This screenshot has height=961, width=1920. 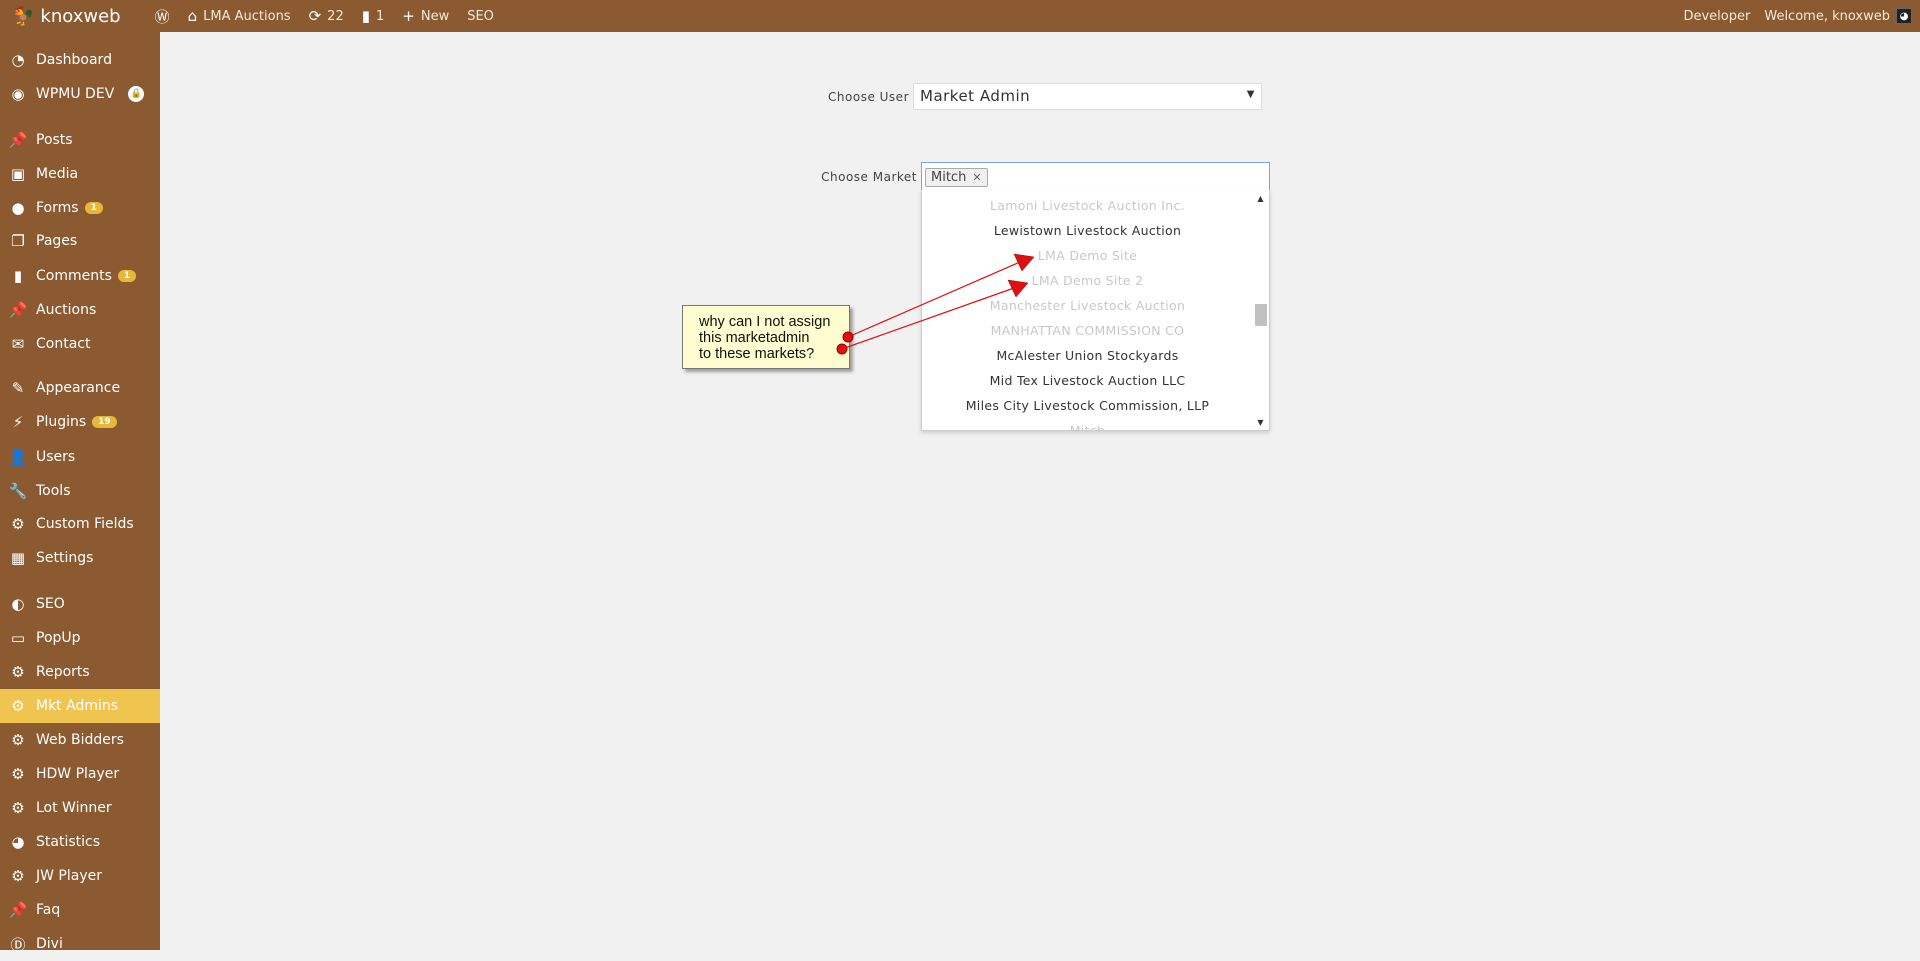 I want to click on market-option: Mitch, so click(x=1087, y=427).